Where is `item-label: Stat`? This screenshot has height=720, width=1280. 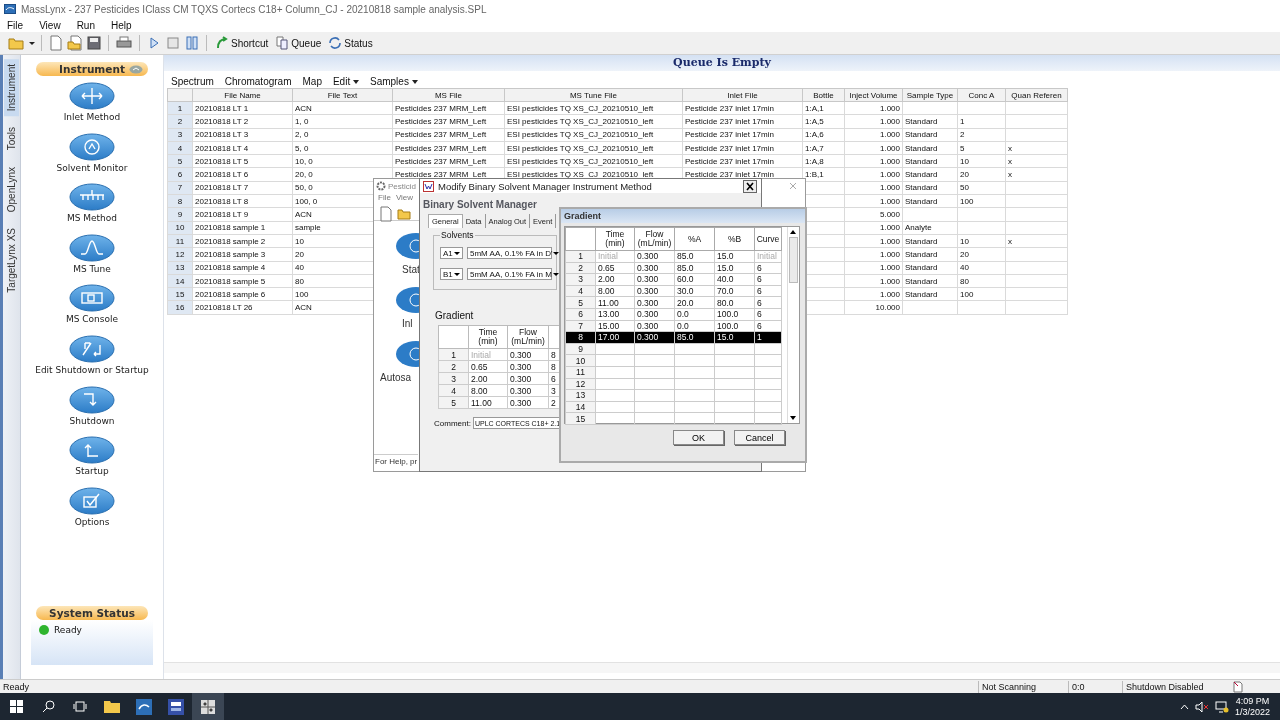
item-label: Stat is located at coordinates (411, 269).